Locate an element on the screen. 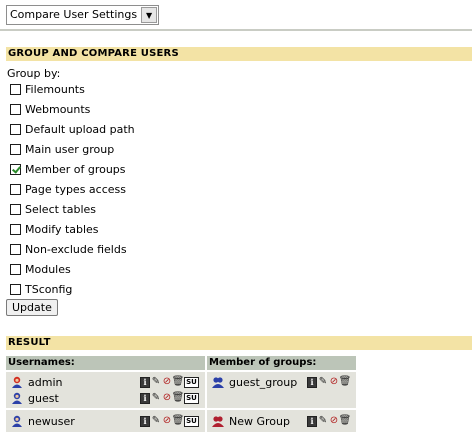  option-default-upload-path: Default upload path is located at coordinates (72, 129).